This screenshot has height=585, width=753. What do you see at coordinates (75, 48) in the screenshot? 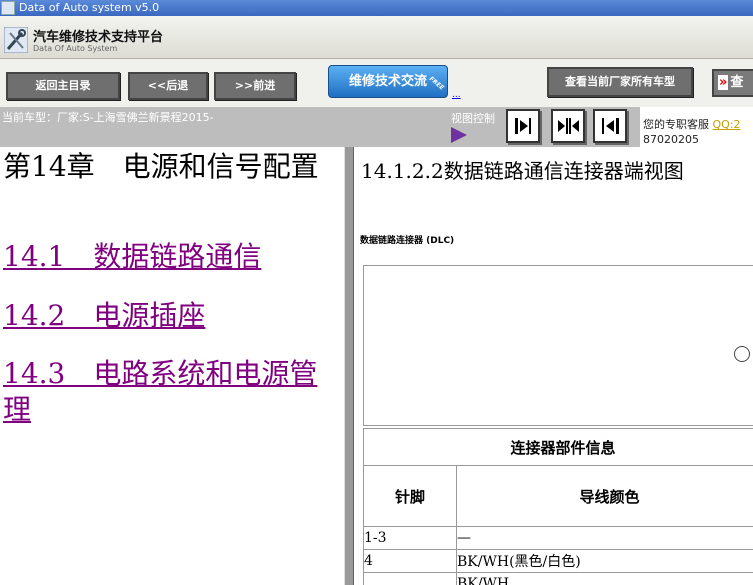
I see `app-subtitle: Data Of Auto System` at bounding box center [75, 48].